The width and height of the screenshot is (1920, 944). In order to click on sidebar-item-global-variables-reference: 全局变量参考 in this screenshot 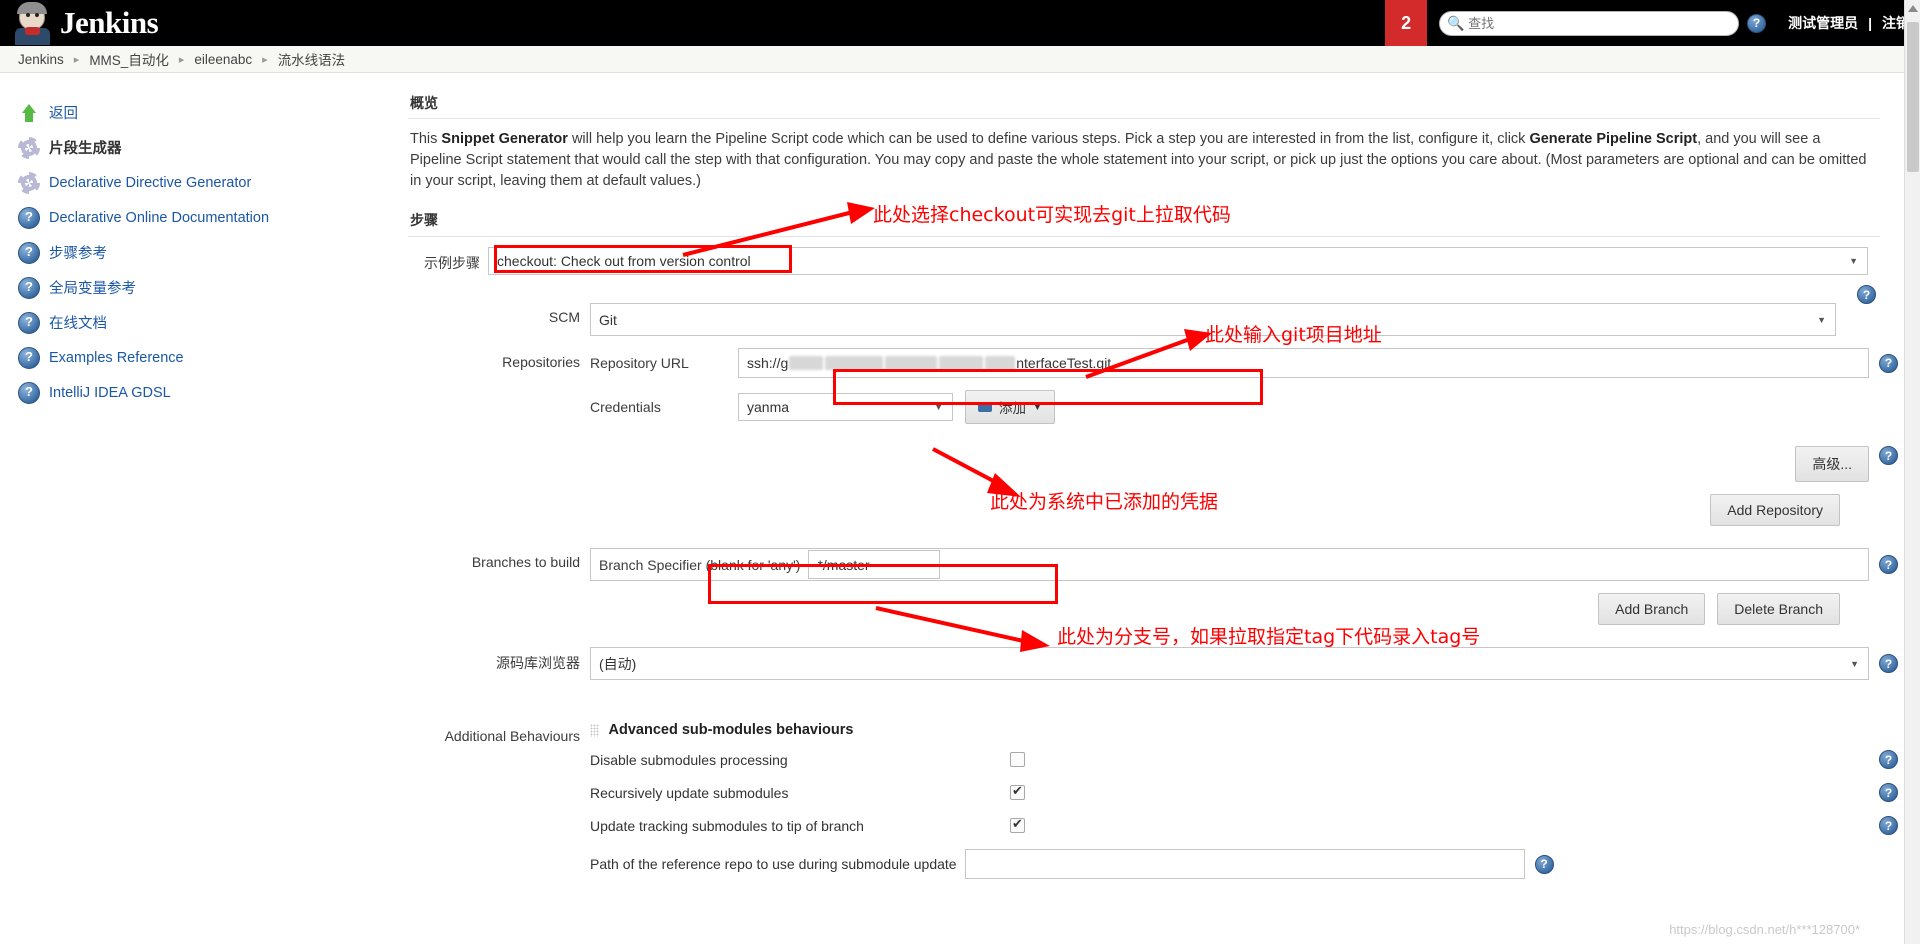, I will do `click(209, 287)`.